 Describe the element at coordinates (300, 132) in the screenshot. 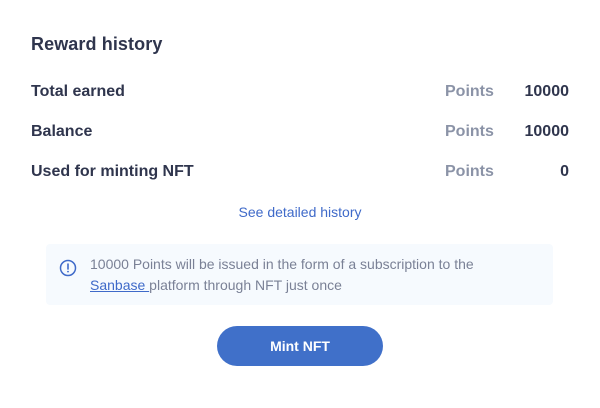

I see `row-balance: Balance Points 10000` at that location.